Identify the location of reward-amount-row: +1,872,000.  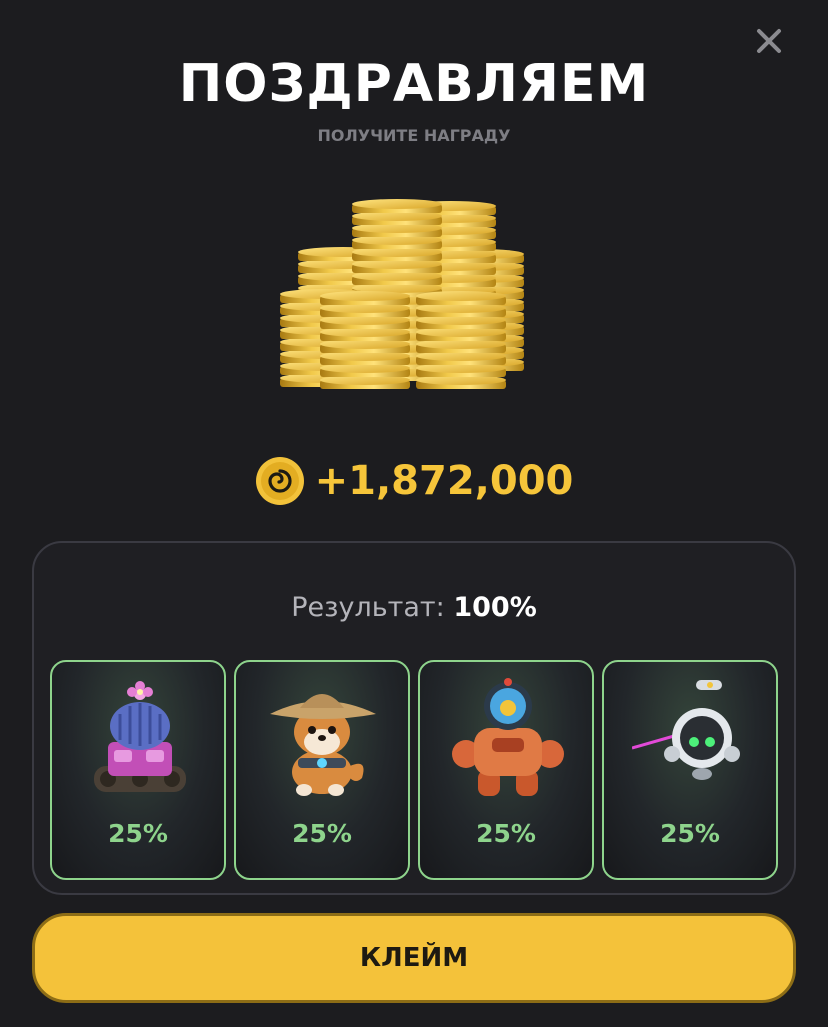
(414, 481).